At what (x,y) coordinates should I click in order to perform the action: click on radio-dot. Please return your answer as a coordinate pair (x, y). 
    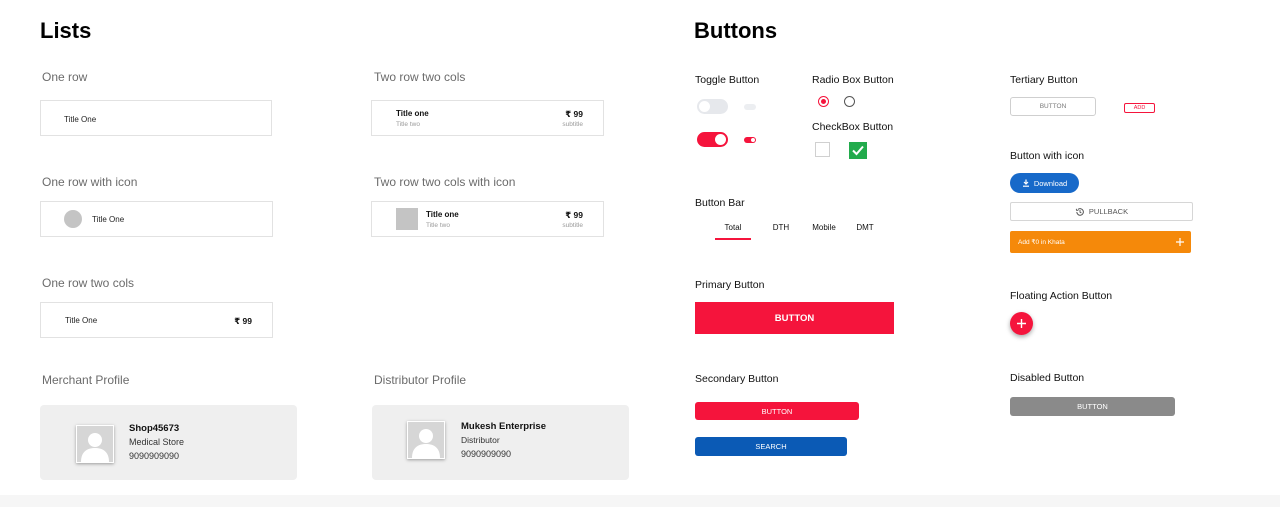
    Looking at the image, I should click on (823, 101).